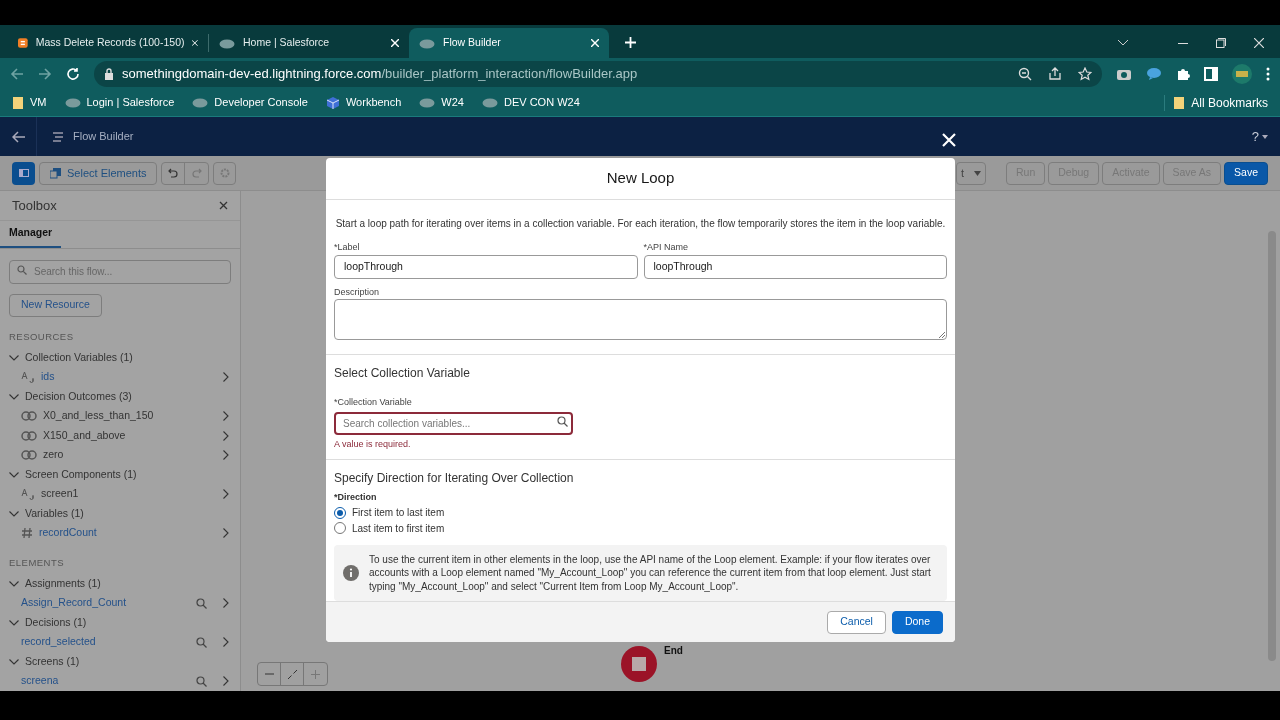 Image resolution: width=1280 pixels, height=720 pixels. Describe the element at coordinates (173, 173) in the screenshot. I see `undo-icon` at that location.